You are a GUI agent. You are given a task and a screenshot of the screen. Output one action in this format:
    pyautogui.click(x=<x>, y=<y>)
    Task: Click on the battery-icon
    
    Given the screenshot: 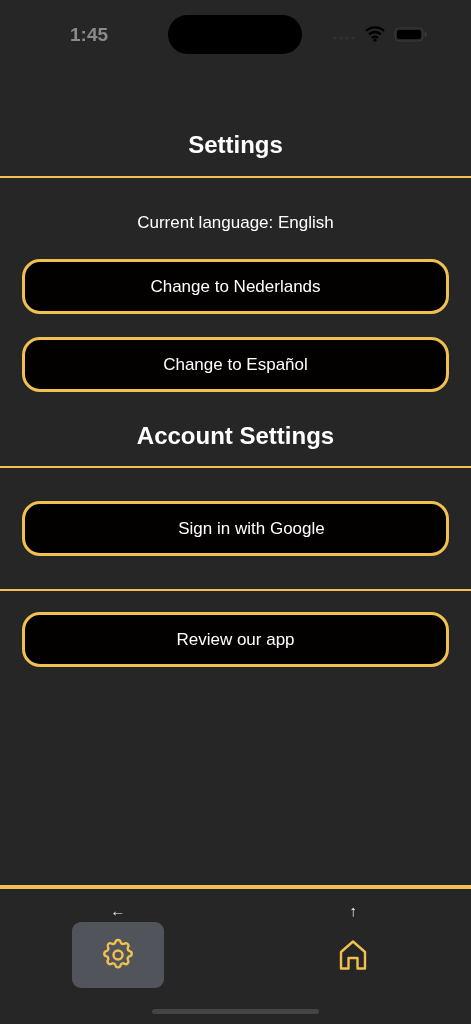 What is the action you would take?
    pyautogui.click(x=411, y=34)
    